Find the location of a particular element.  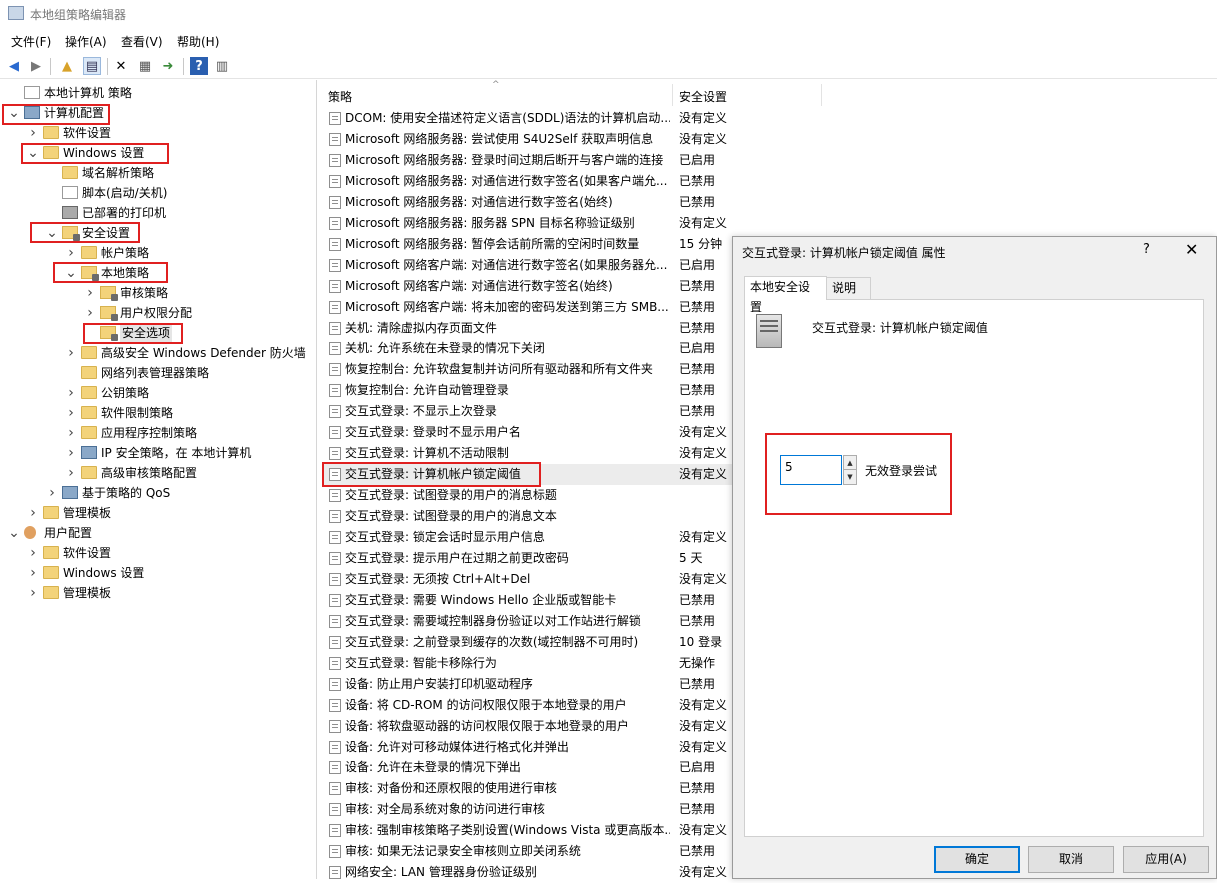

help-button: ? is located at coordinates (1146, 249).